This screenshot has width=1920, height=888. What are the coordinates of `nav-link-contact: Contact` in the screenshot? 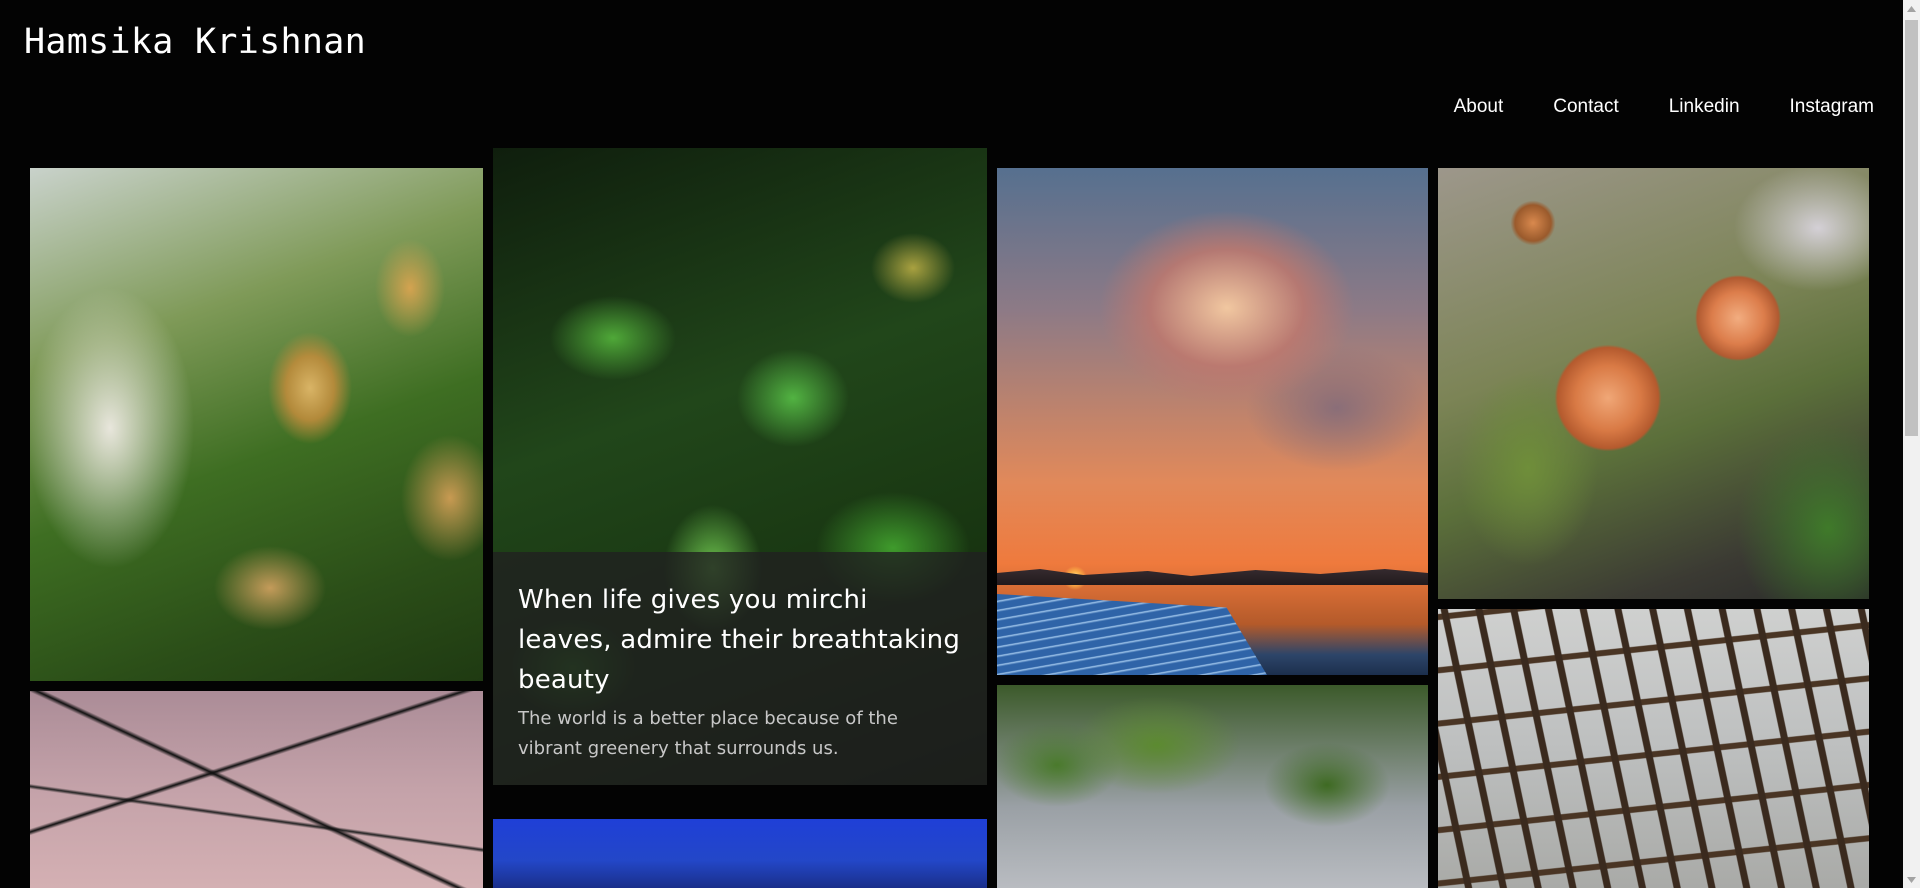 It's located at (1585, 107).